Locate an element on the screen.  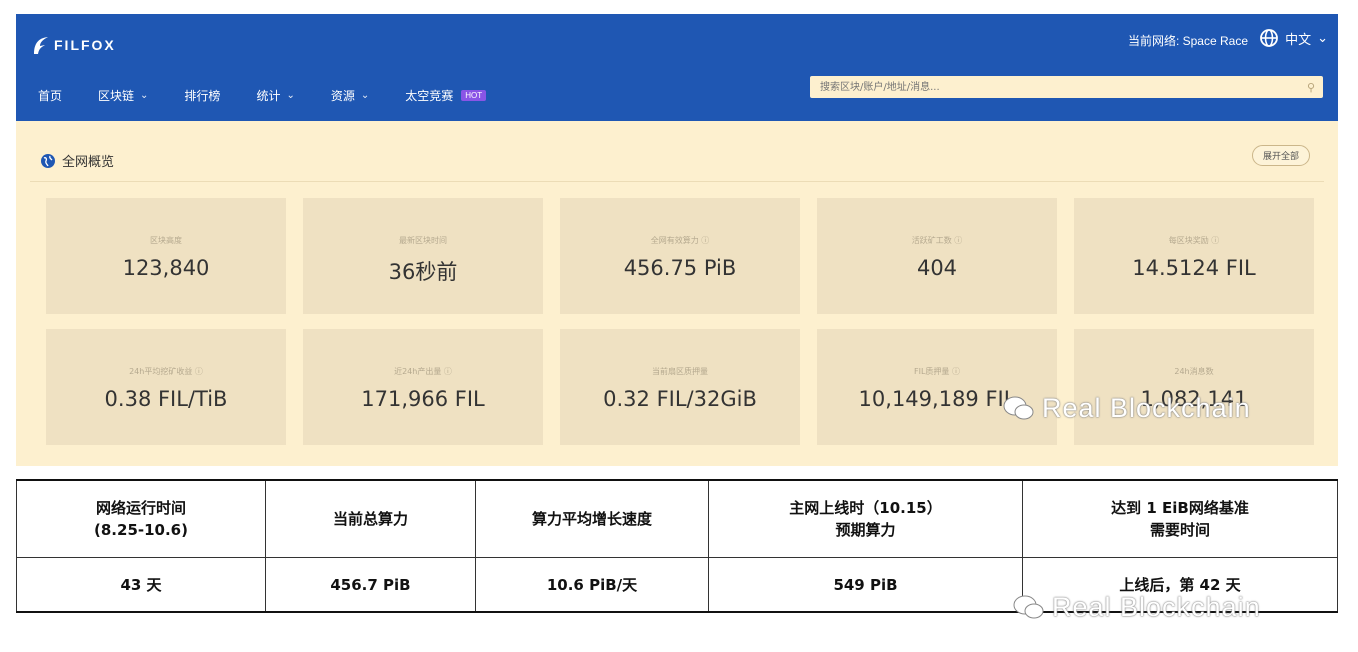
stat-label: 近24h产出量 ⓘ is located at coordinates (423, 371).